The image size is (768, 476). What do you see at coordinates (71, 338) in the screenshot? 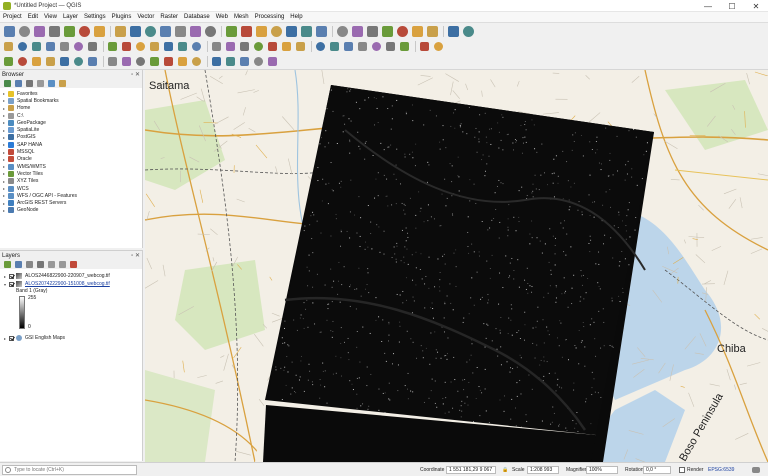
I see `layer-row: ▸ GSI English Maps` at bounding box center [71, 338].